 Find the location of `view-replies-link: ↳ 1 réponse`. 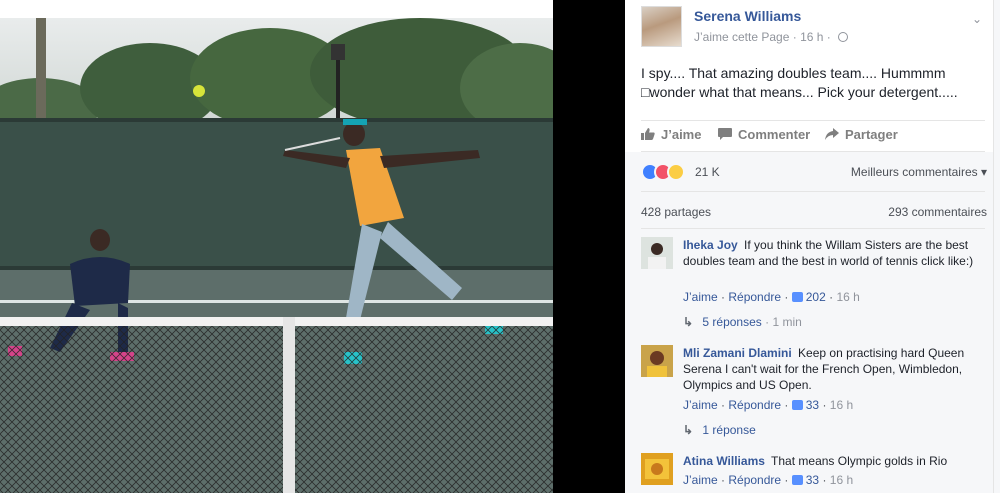

view-replies-link: ↳ 1 réponse is located at coordinates (719, 430).